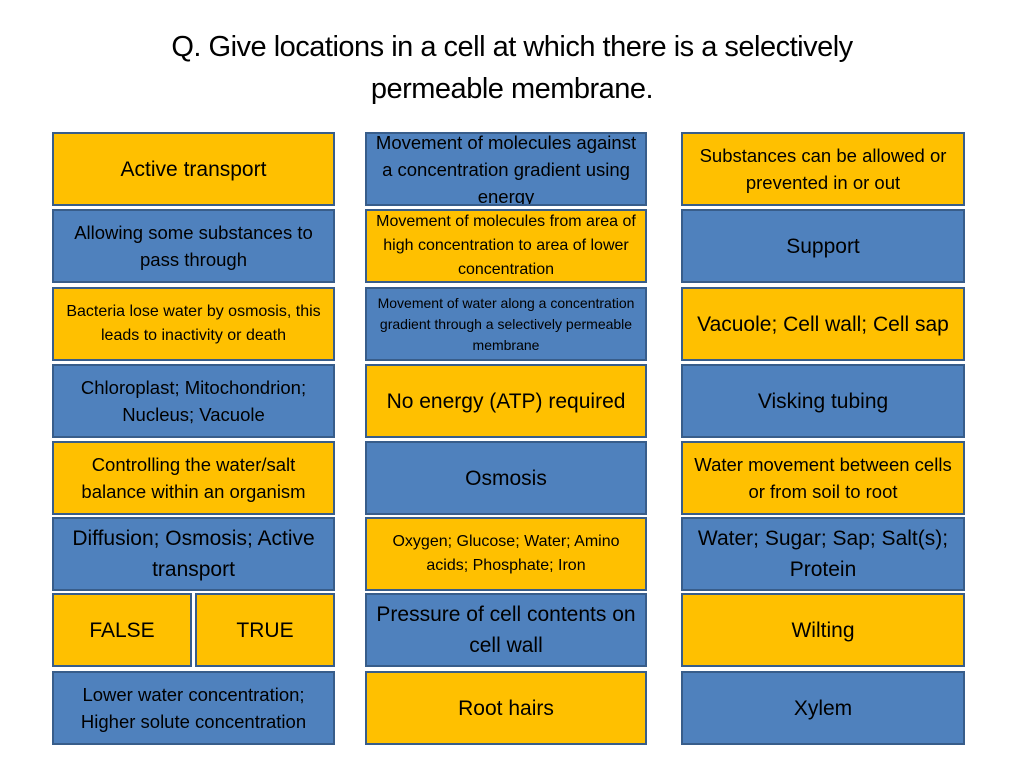 Image resolution: width=1024 pixels, height=768 pixels. I want to click on tile-text: Pressure of cell contents on cell wall, so click(506, 630).